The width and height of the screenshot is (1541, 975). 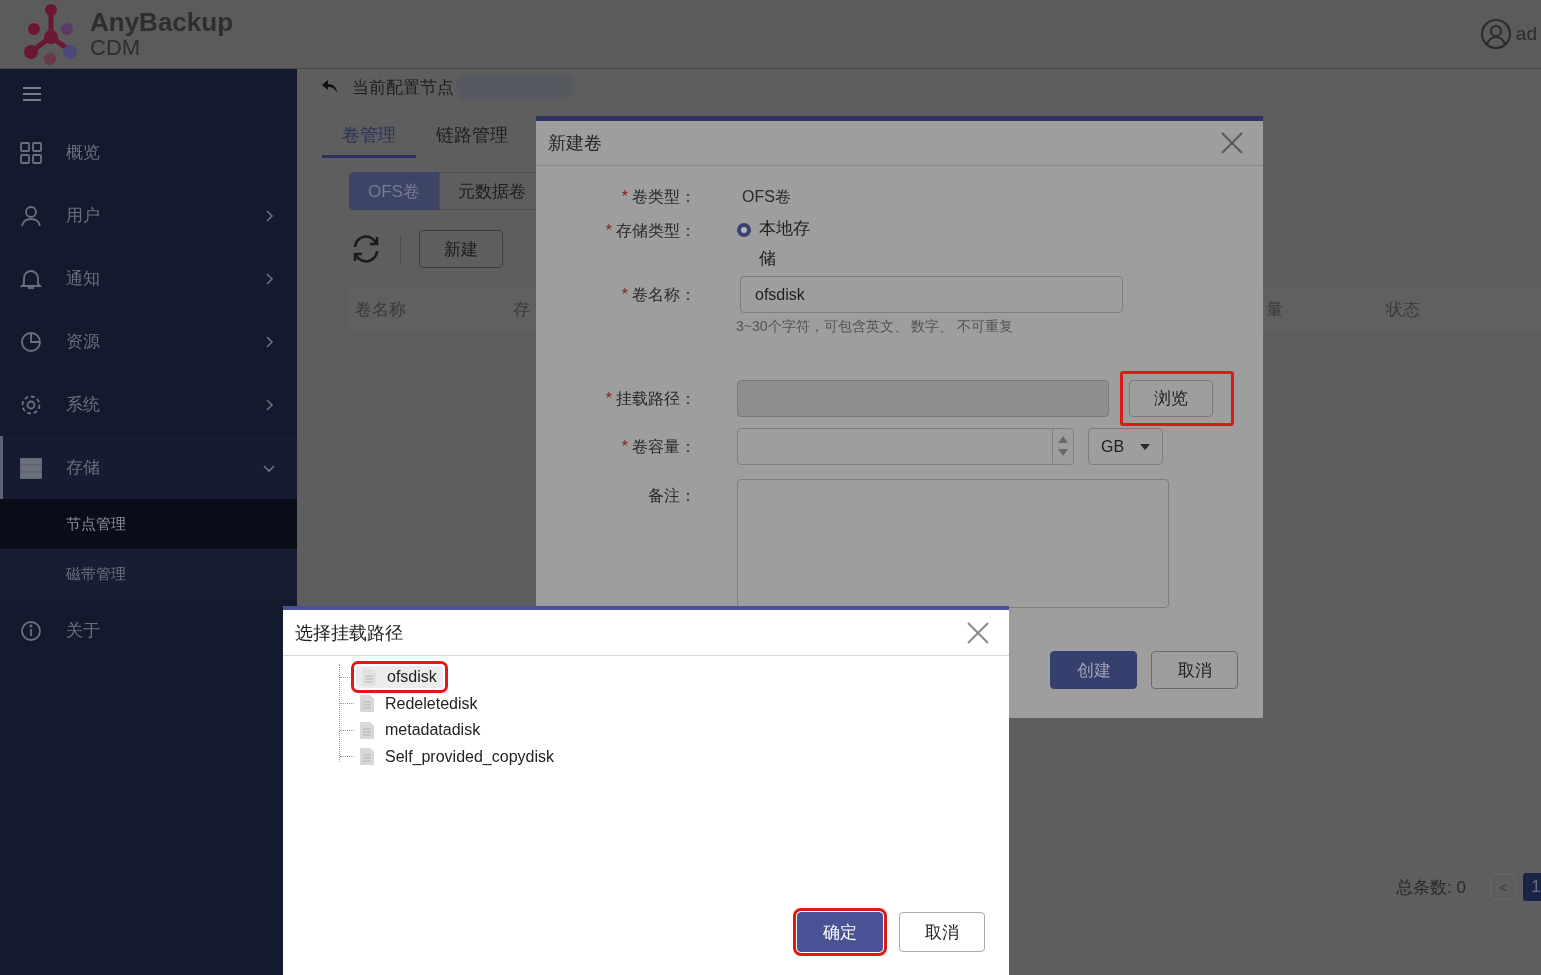 I want to click on sidebar-item: 用户, so click(x=148, y=215).